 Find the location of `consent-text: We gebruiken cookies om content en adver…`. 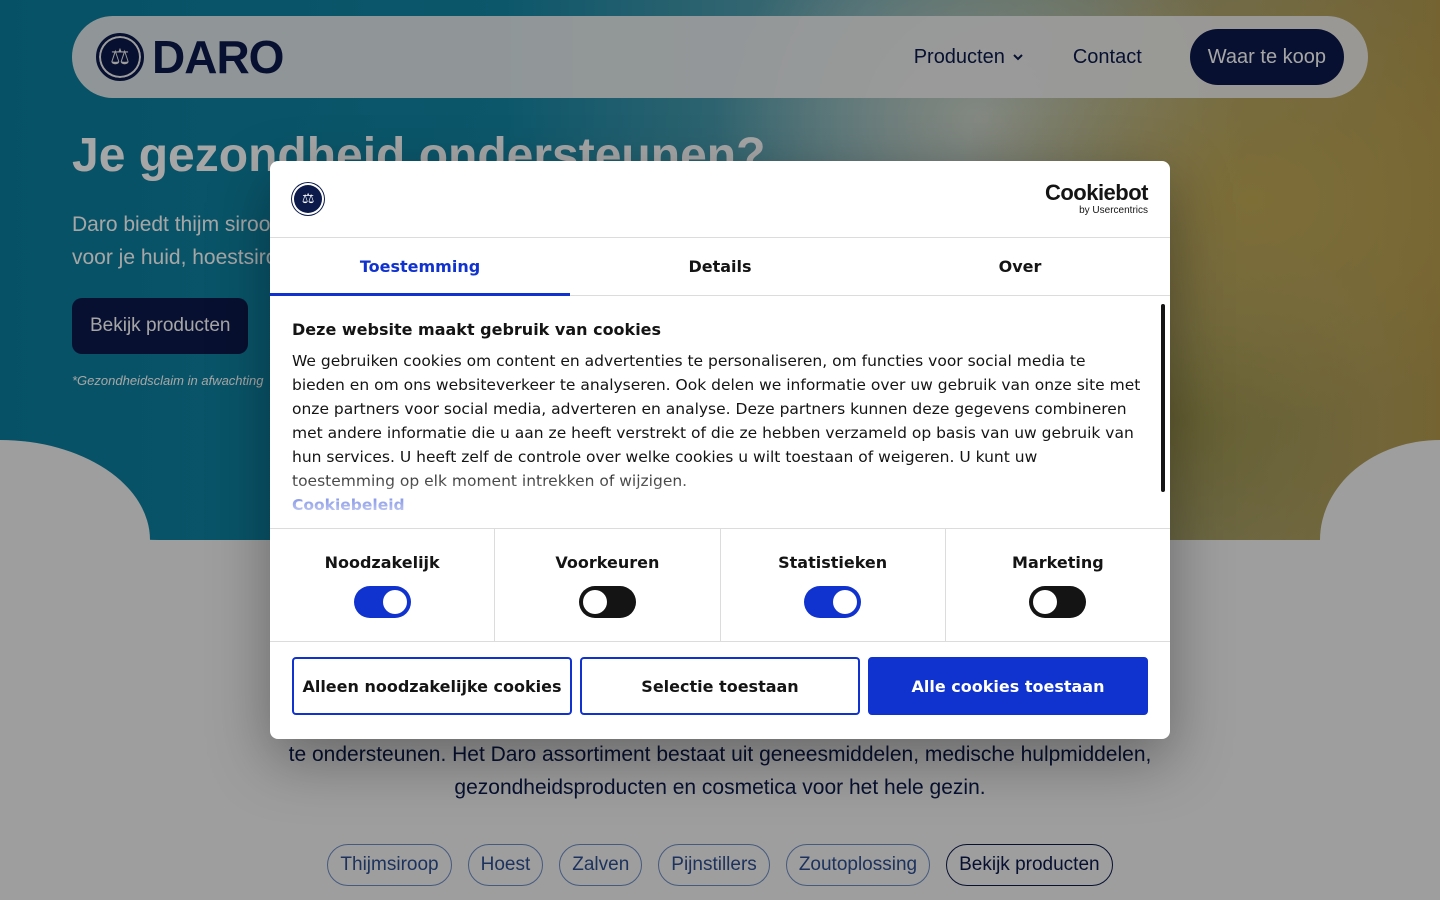

consent-text: We gebruiken cookies om content en adver… is located at coordinates (716, 421).